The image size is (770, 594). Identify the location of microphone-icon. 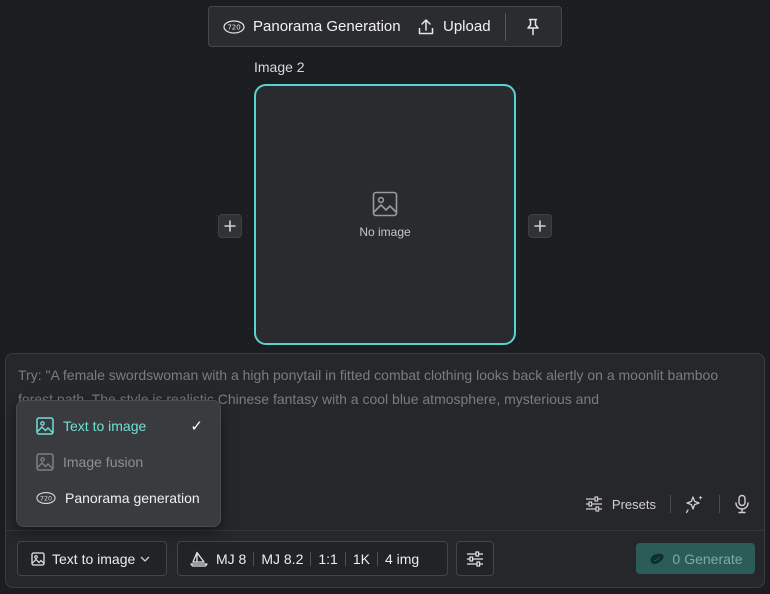
(742, 504).